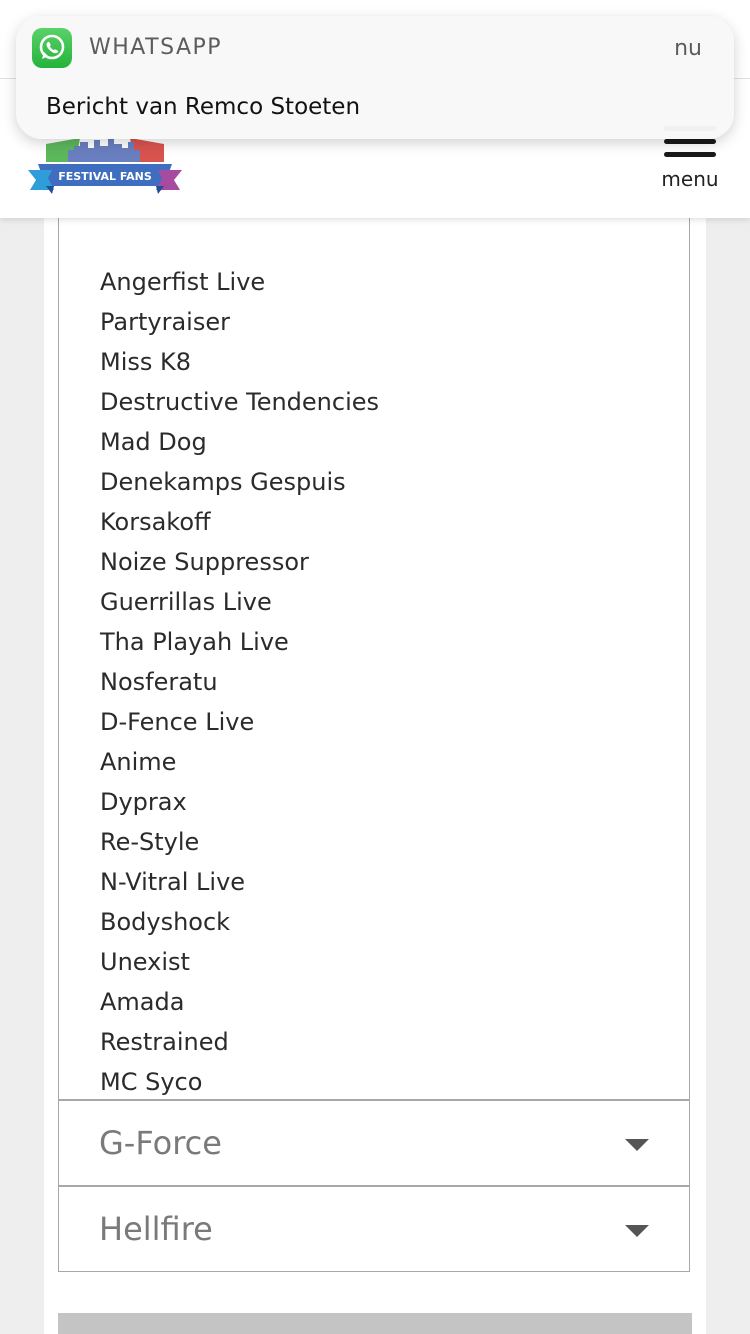 The height and width of the screenshot is (1334, 750). I want to click on artist-item: Mad Dog, so click(153, 442).